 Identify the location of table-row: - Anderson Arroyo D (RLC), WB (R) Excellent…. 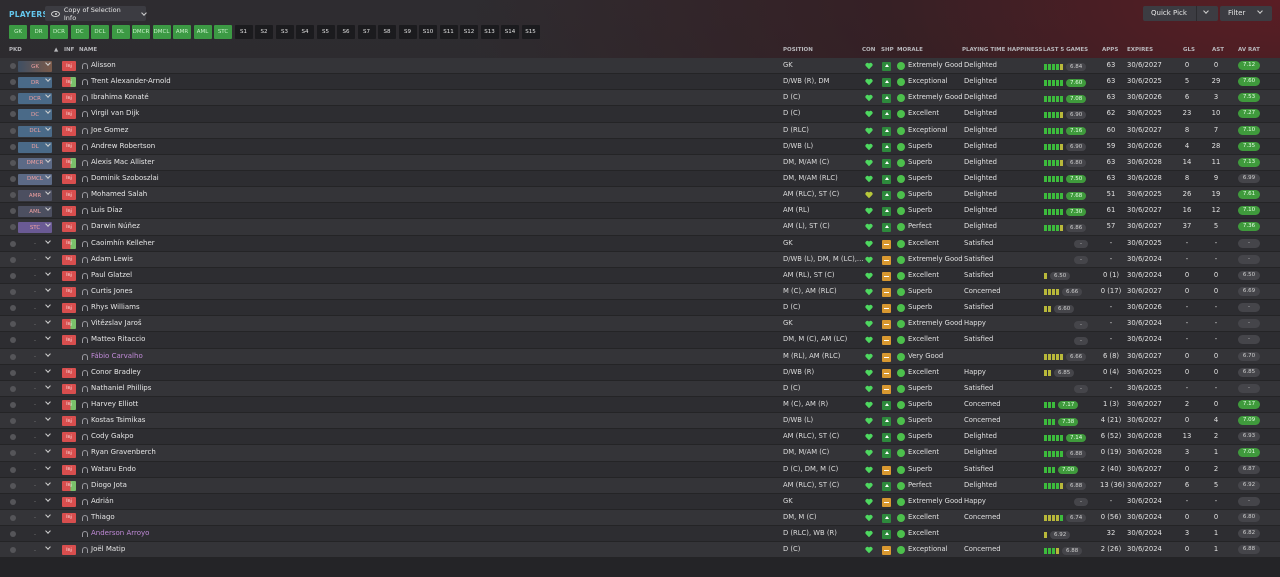
(640, 534).